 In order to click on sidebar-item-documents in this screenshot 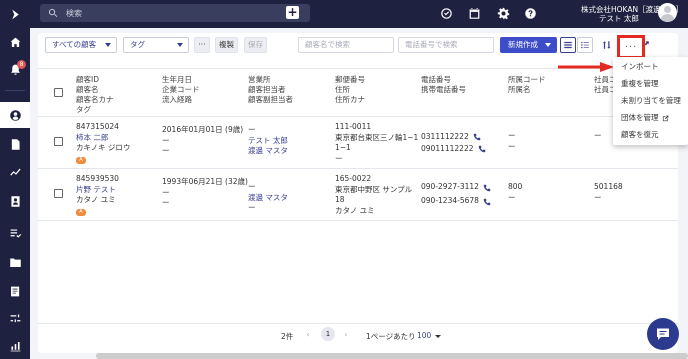, I will do `click(15, 144)`.